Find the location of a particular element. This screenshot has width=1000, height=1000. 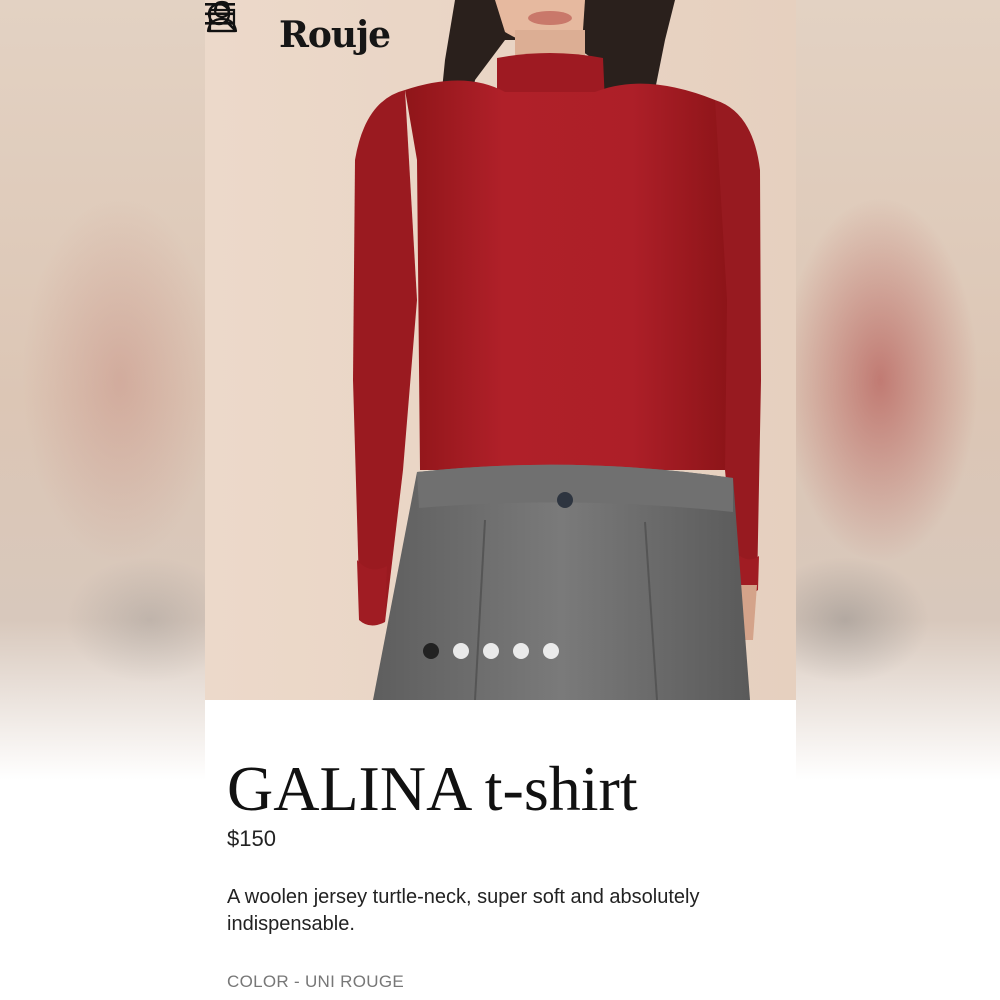

backdrop-shadow-right is located at coordinates (897, 620).